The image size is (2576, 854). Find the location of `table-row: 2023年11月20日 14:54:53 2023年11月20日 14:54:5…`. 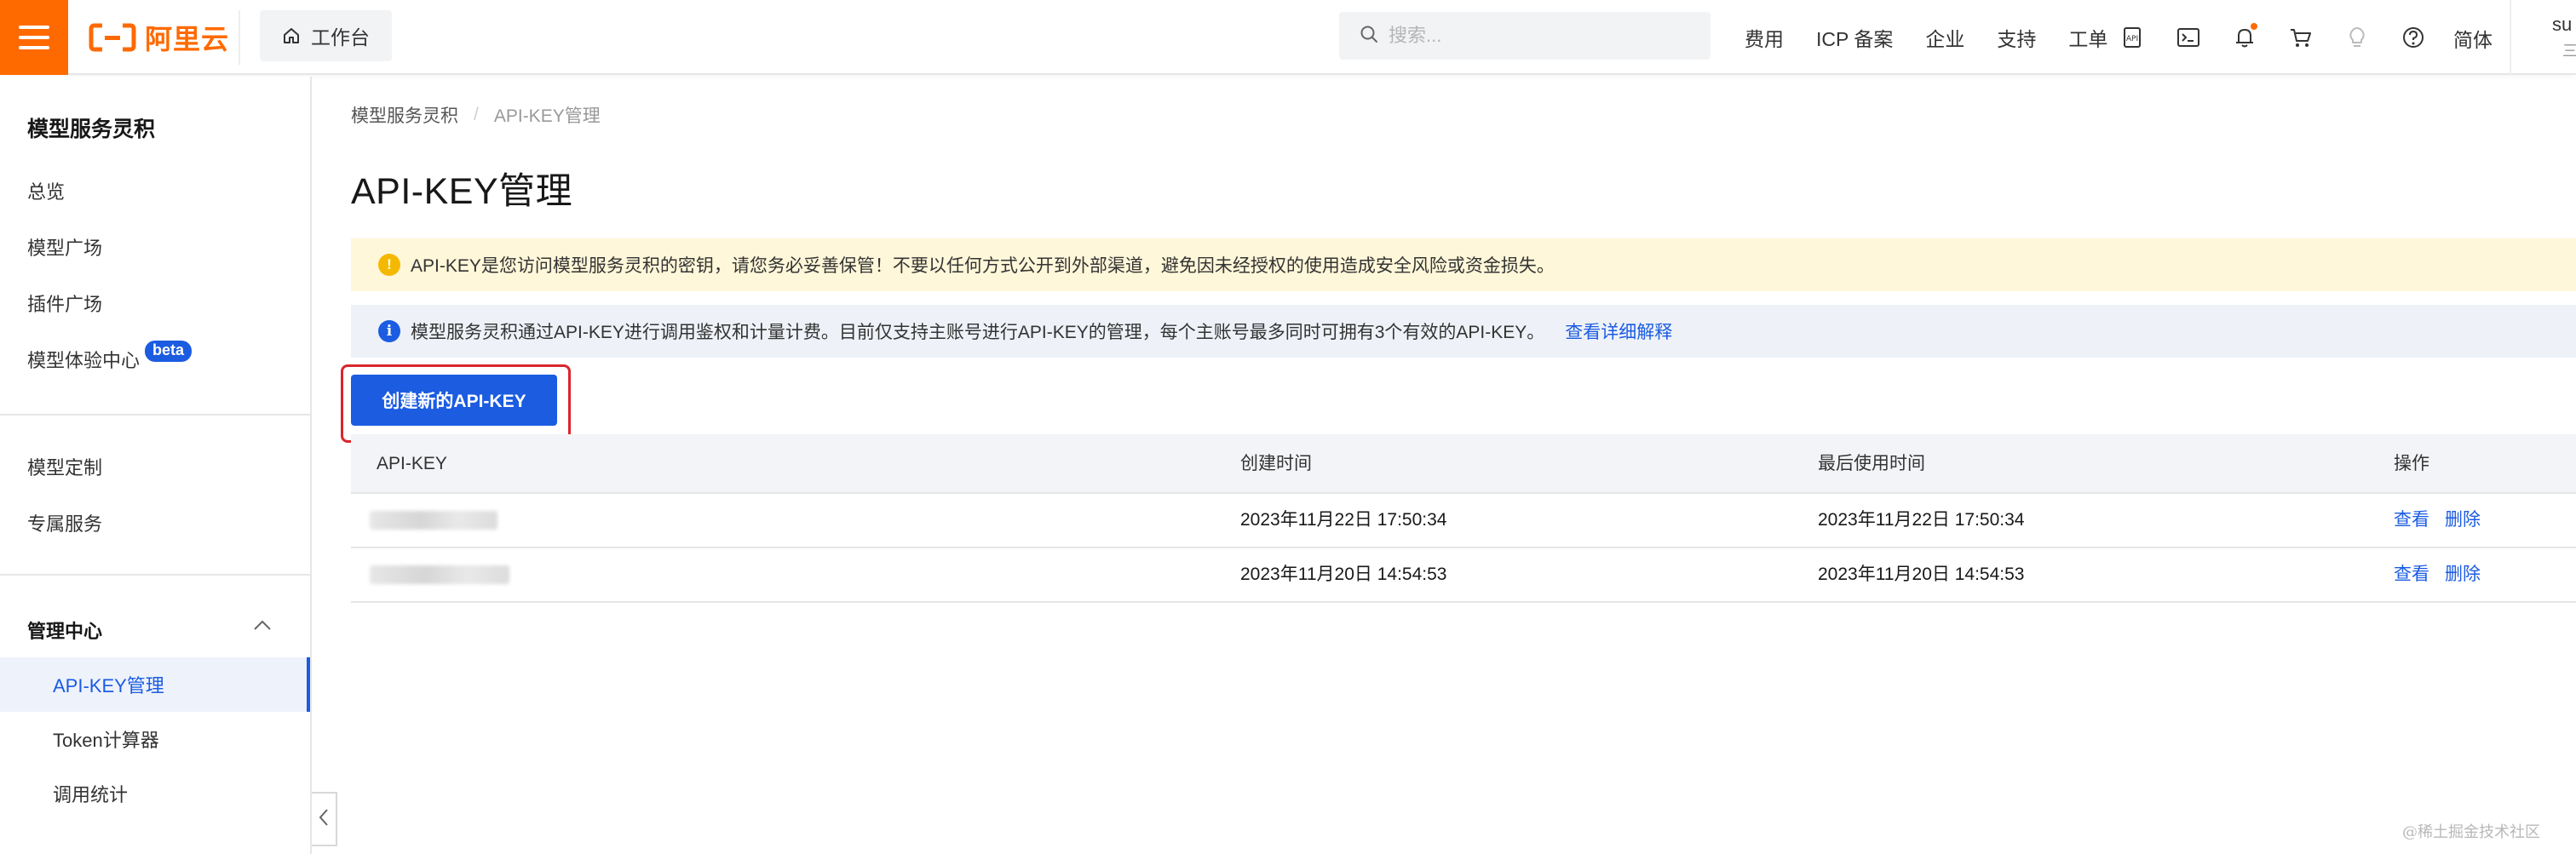

table-row: 2023年11月20日 14:54:53 2023年11月20日 14:54:5… is located at coordinates (1464, 575).